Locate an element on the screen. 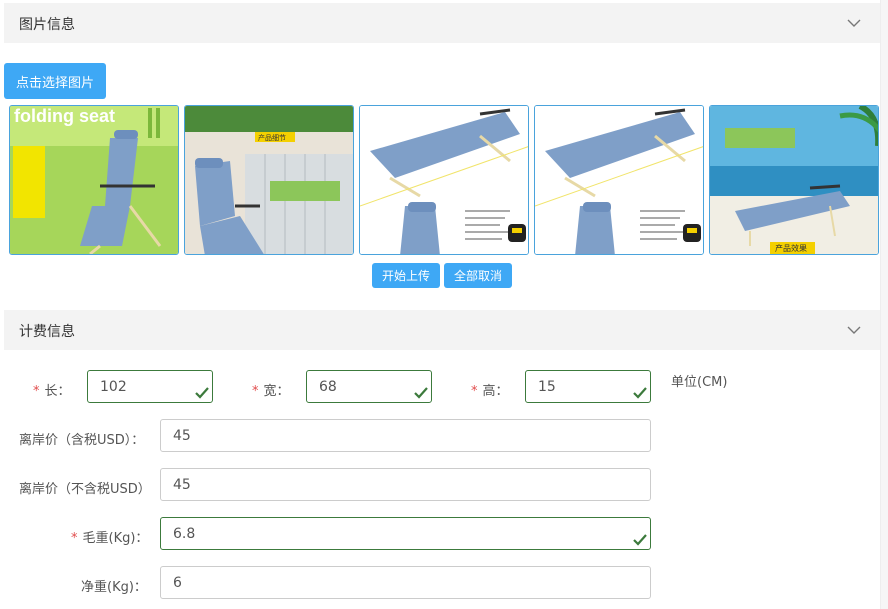 The height and width of the screenshot is (609, 888). unit-label: 单位(CM) is located at coordinates (699, 382).